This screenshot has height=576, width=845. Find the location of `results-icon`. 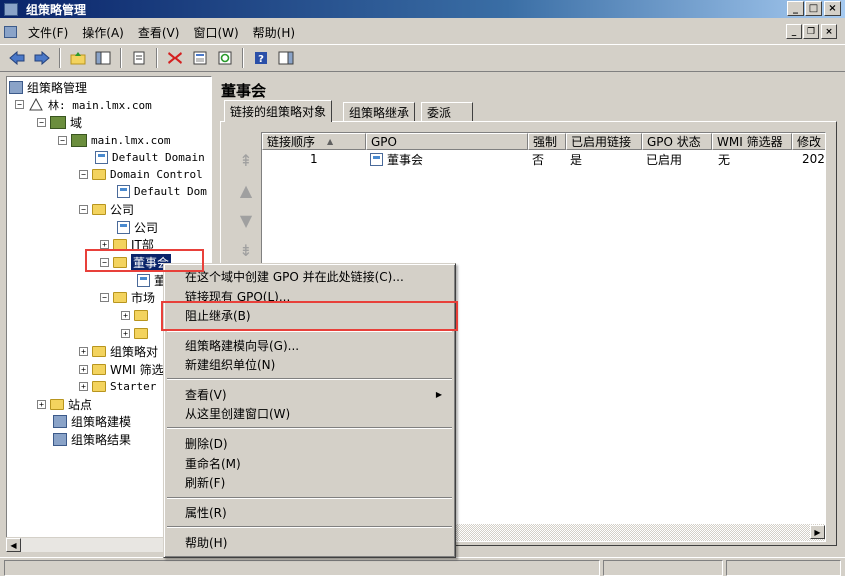

results-icon is located at coordinates (60, 439).